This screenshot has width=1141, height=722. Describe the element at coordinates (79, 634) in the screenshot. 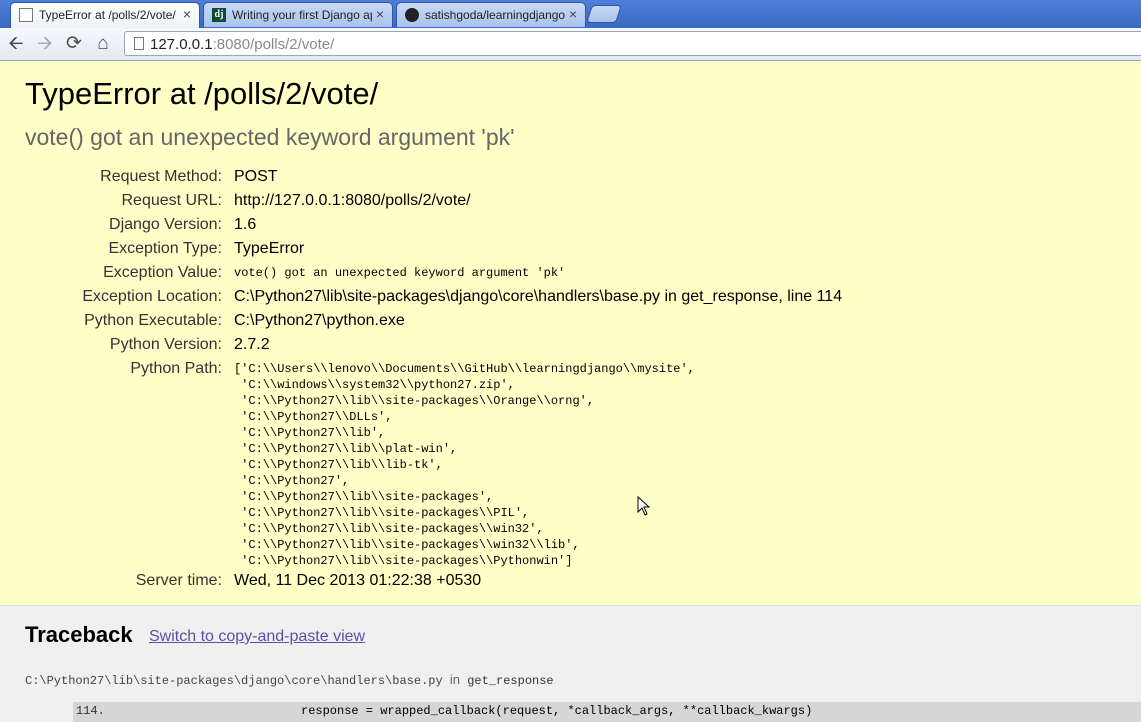

I see `traceback-heading: Traceback` at that location.